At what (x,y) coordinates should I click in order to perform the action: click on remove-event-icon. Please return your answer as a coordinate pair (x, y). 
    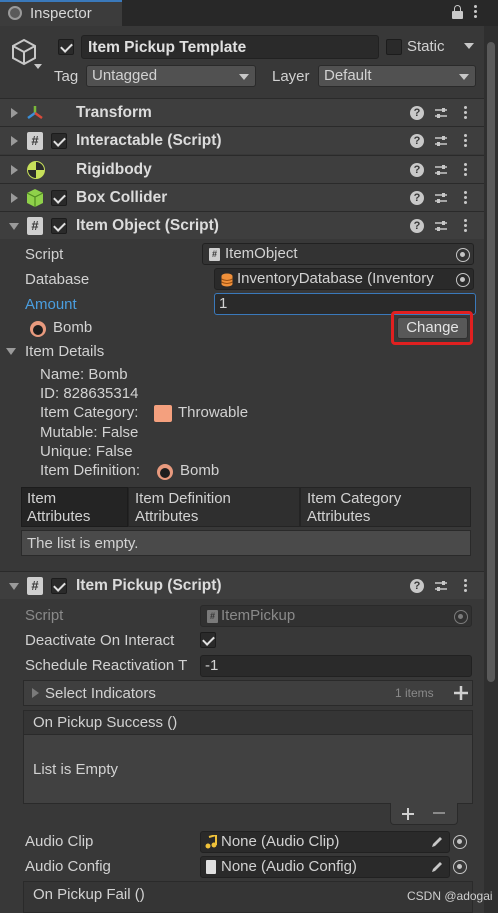
    Looking at the image, I should click on (439, 813).